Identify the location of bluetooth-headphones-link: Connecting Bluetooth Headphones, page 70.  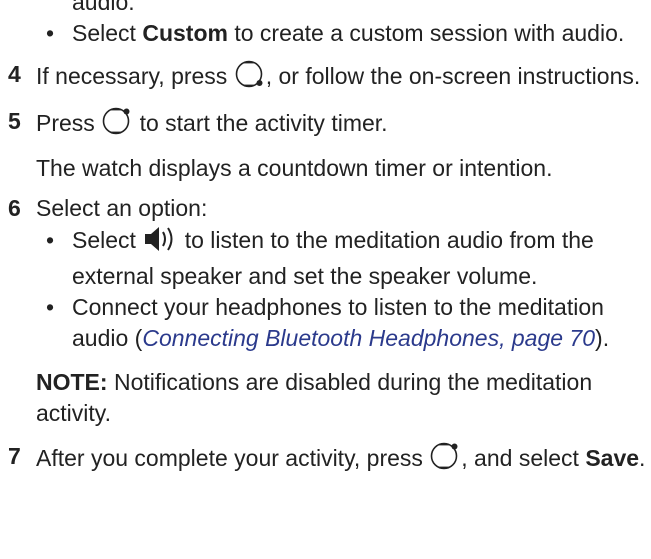
(368, 338).